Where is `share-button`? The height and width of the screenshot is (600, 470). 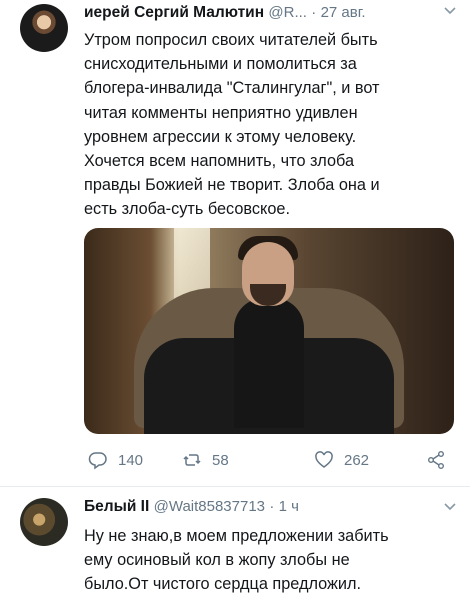 share-button is located at coordinates (436, 460).